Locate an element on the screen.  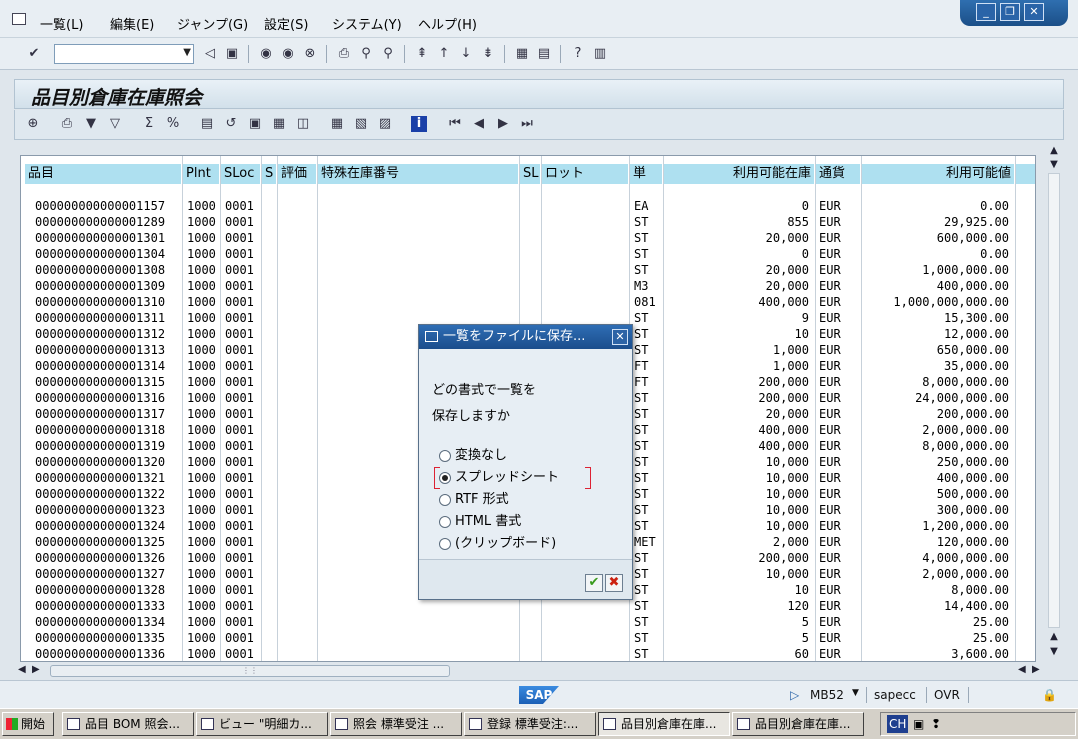
last-page-icon: ⇟ is located at coordinates (488, 54).